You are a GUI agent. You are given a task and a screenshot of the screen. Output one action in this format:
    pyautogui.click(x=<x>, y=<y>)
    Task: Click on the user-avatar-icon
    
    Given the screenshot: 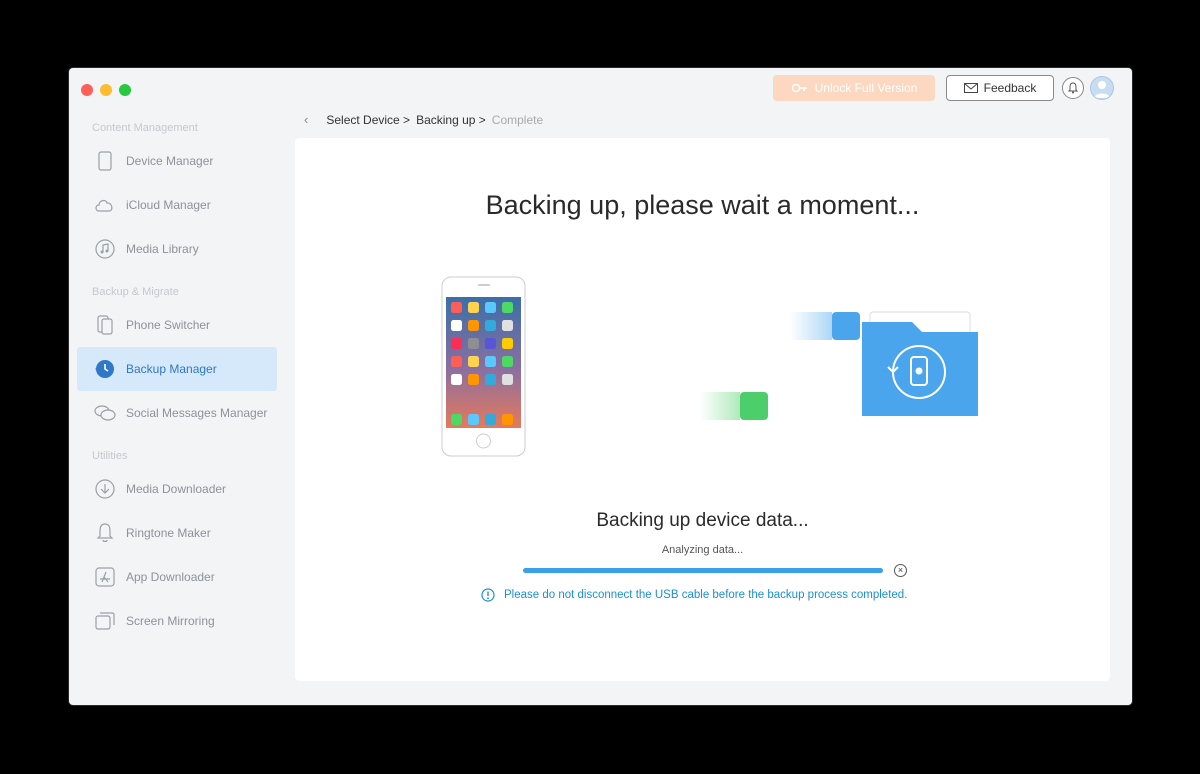 What is the action you would take?
    pyautogui.click(x=1102, y=88)
    